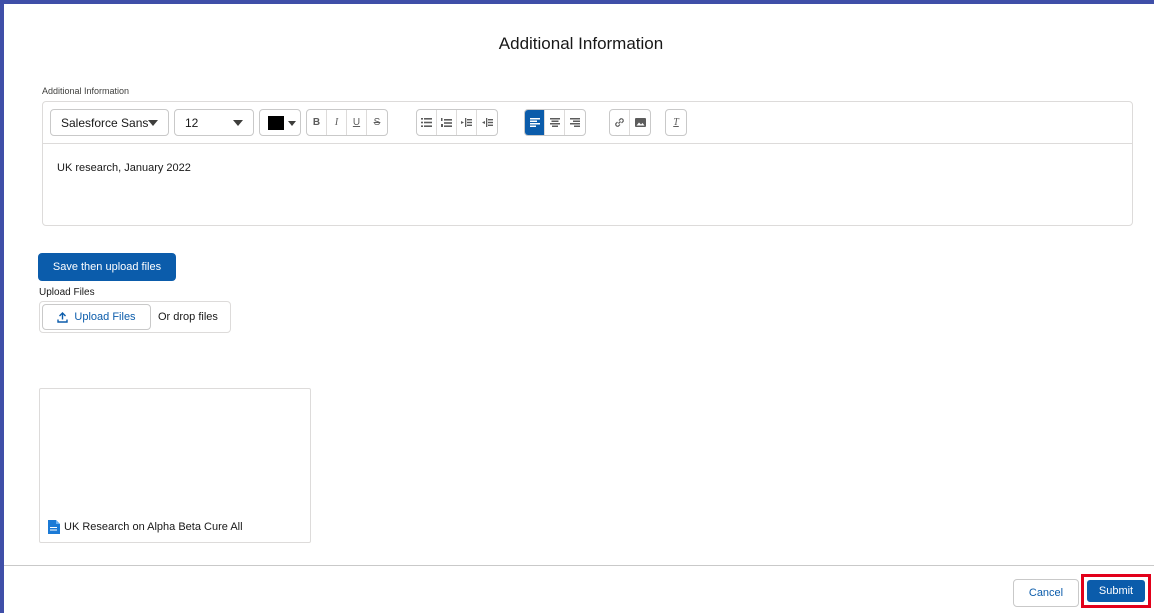 The image size is (1154, 613). I want to click on outdent-icon, so click(487, 122).